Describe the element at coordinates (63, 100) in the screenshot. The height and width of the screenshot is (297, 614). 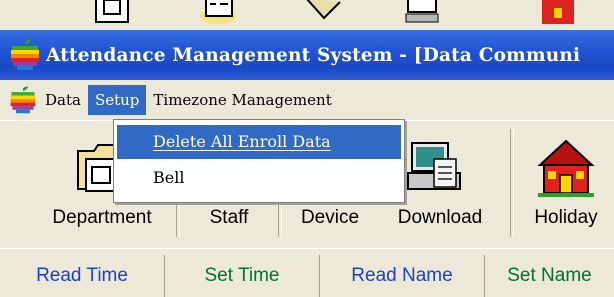
I see `menu-data: Data` at that location.